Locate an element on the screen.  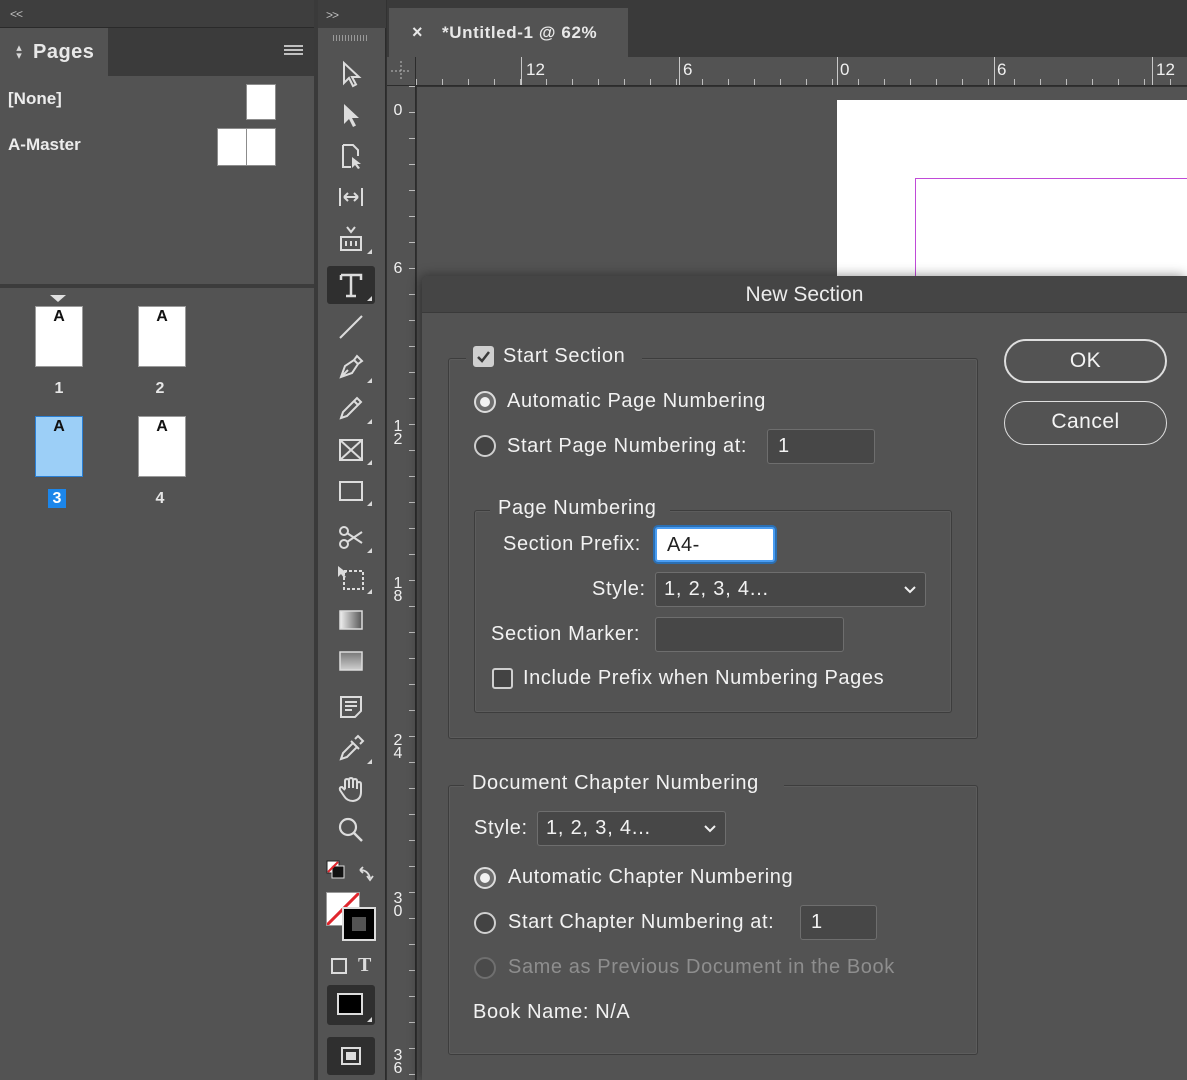
automatic-page-numbering-label: Automatic Page Numbering is located at coordinates (636, 401).